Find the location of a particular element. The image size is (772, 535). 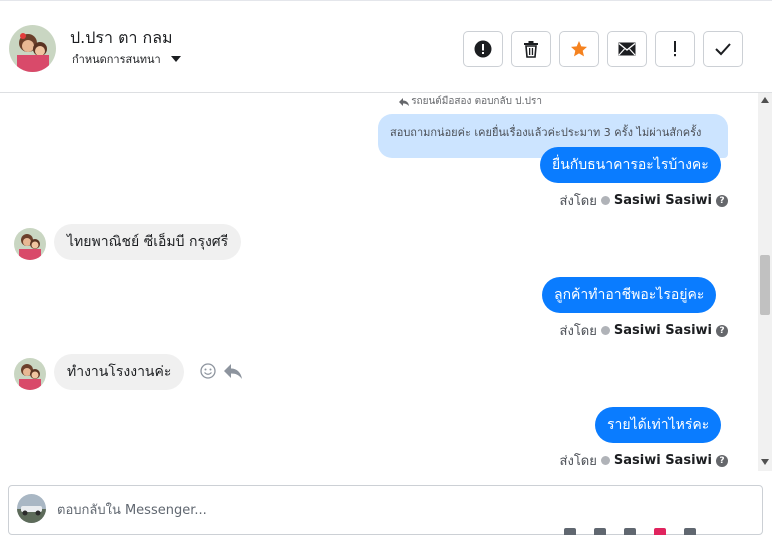

saved-reply-icon is located at coordinates (600, 531).